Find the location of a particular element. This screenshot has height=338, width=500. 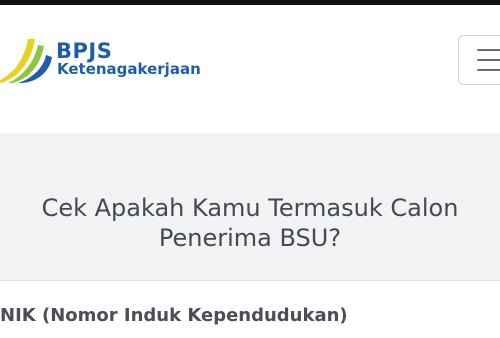

menu-toggle-button is located at coordinates (479, 60).